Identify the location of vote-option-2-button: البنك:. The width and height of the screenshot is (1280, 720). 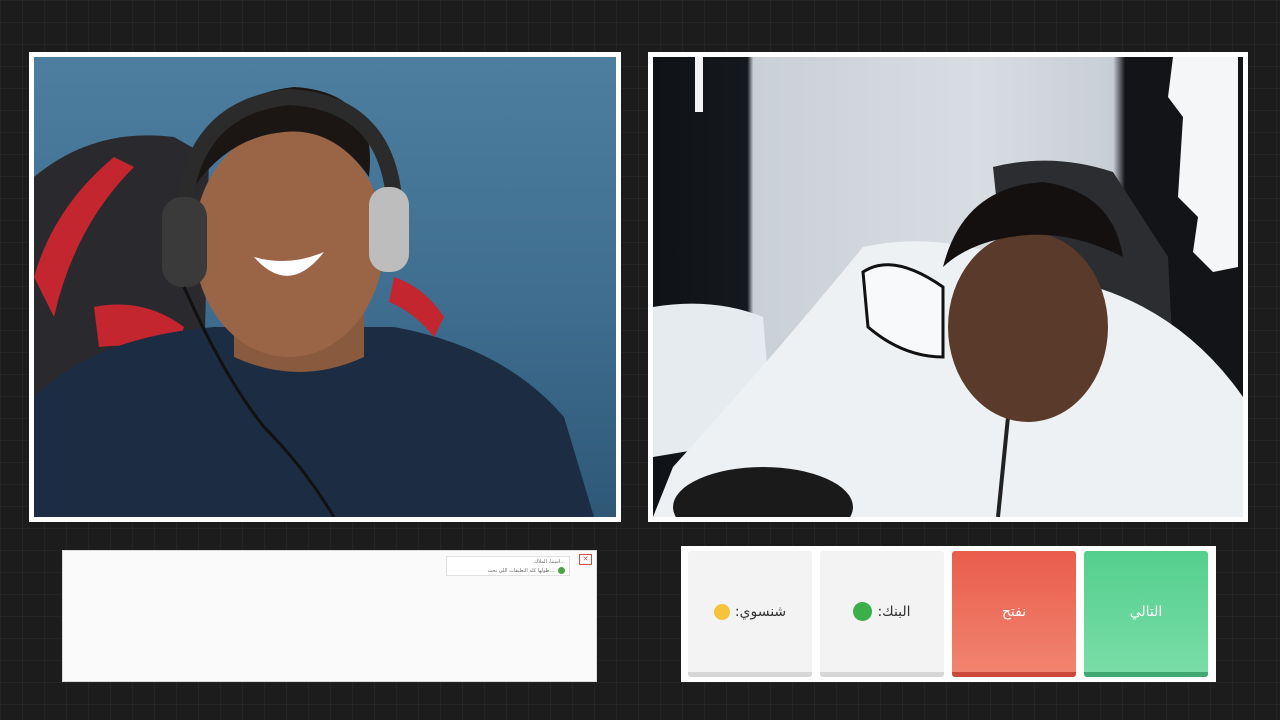
(882, 614).